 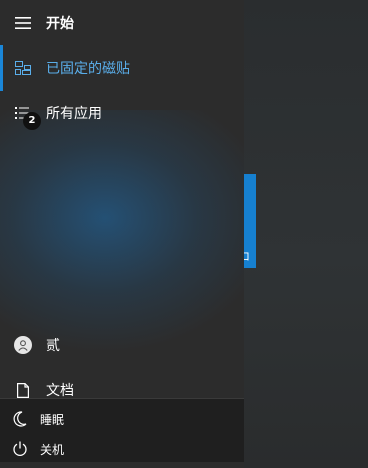 What do you see at coordinates (20, 449) in the screenshot?
I see `power-icon` at bounding box center [20, 449].